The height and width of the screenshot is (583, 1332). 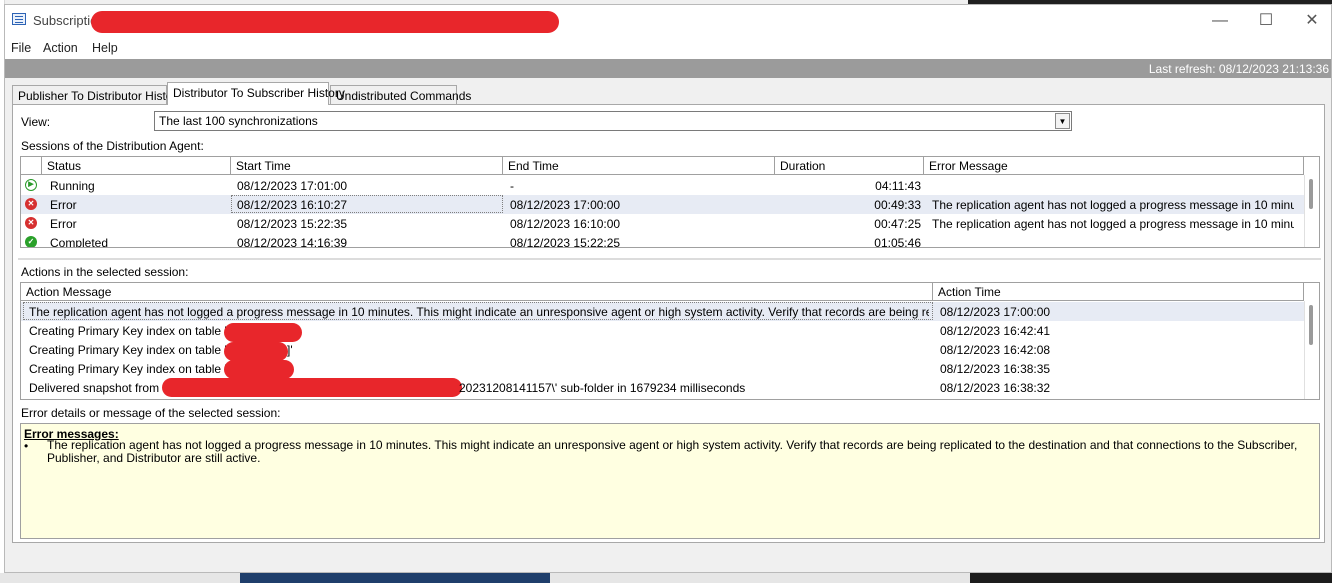 What do you see at coordinates (1310, 21) in the screenshot?
I see `close-icon: ✕` at bounding box center [1310, 21].